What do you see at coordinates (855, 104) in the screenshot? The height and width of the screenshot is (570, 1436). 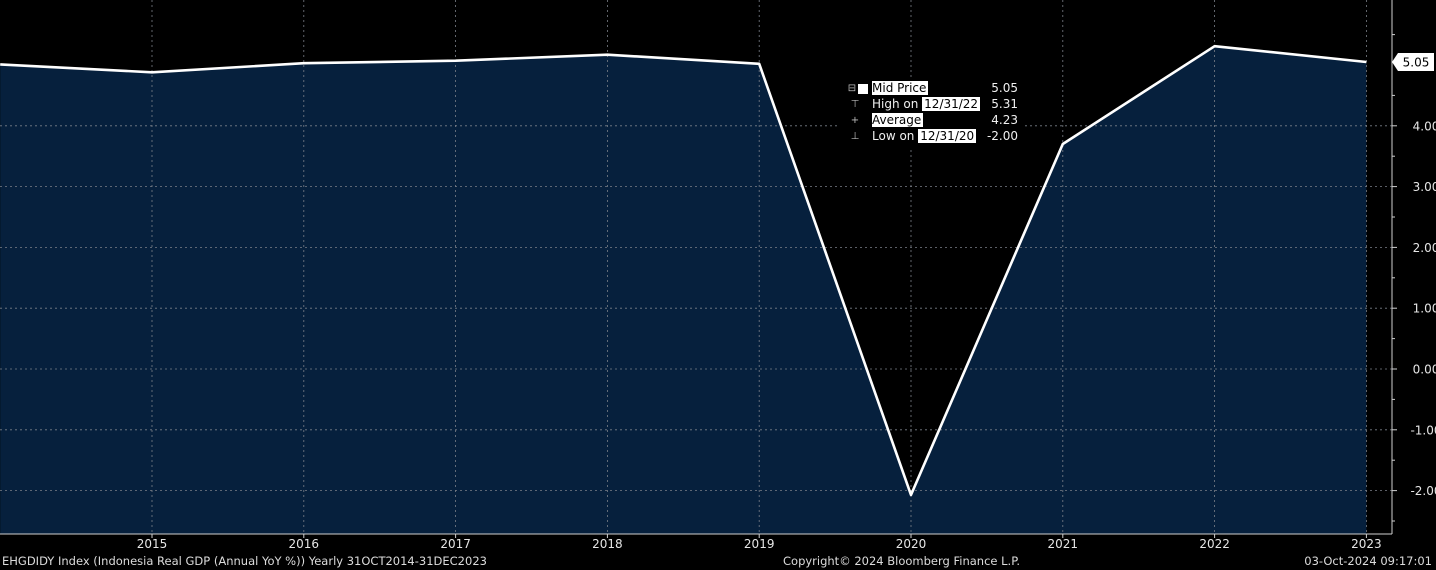 I see `high-marker-icon: ⊤` at bounding box center [855, 104].